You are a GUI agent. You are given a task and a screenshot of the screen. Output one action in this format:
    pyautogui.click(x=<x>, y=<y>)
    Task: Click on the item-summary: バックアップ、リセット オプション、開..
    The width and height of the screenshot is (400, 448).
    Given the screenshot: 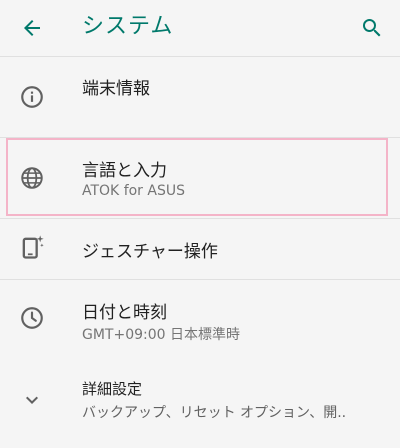 What is the action you would take?
    pyautogui.click(x=214, y=413)
    